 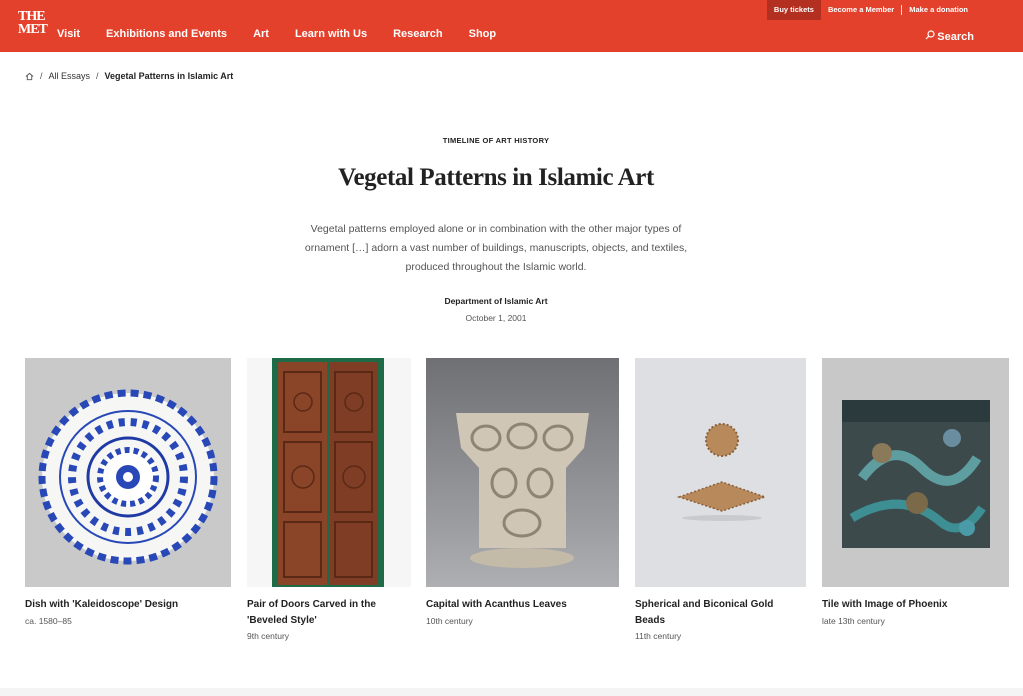 I want to click on page-bottom-strip, so click(x=511, y=692).